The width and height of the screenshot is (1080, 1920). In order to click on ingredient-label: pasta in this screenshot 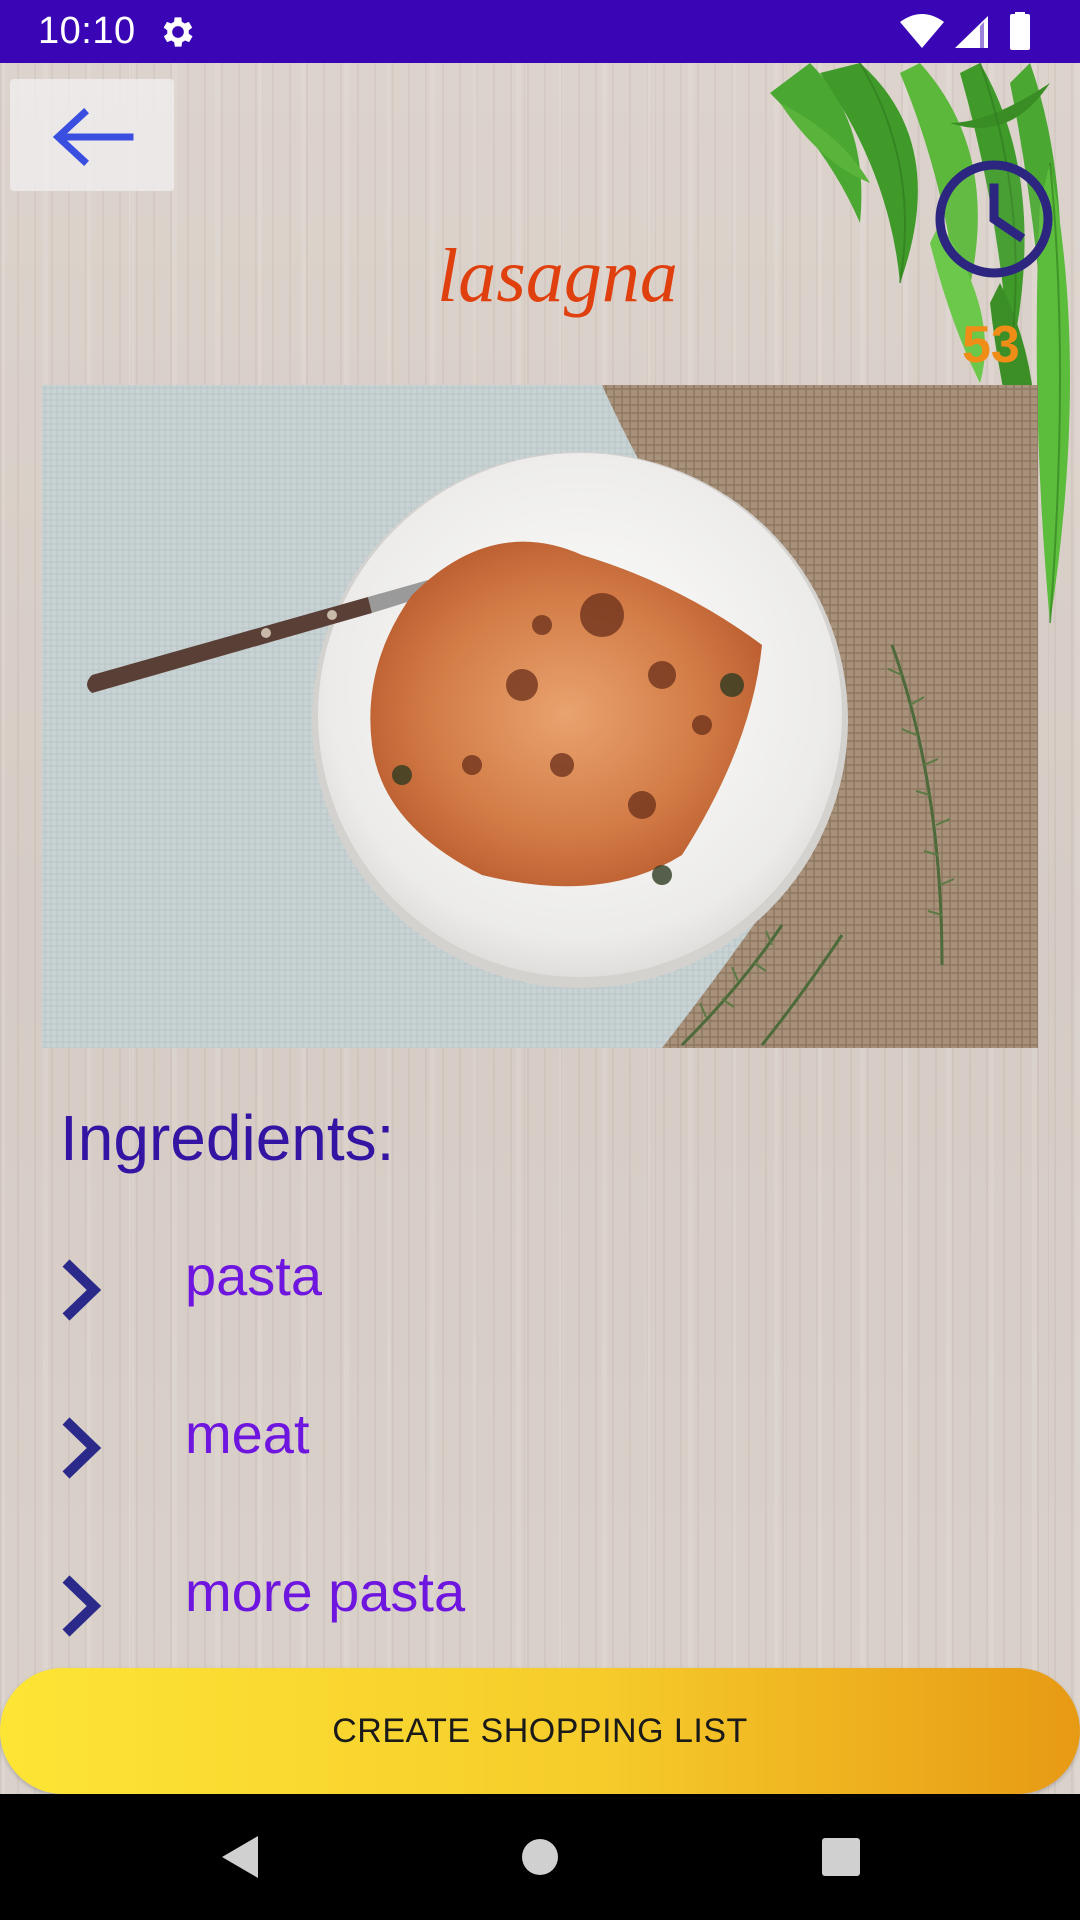, I will do `click(253, 1275)`.